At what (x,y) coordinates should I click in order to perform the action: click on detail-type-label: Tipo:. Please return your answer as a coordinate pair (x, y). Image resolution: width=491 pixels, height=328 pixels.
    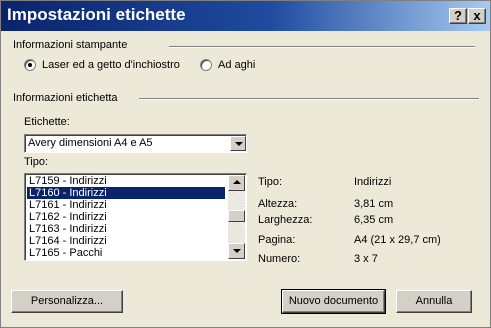
    Looking at the image, I should click on (270, 182).